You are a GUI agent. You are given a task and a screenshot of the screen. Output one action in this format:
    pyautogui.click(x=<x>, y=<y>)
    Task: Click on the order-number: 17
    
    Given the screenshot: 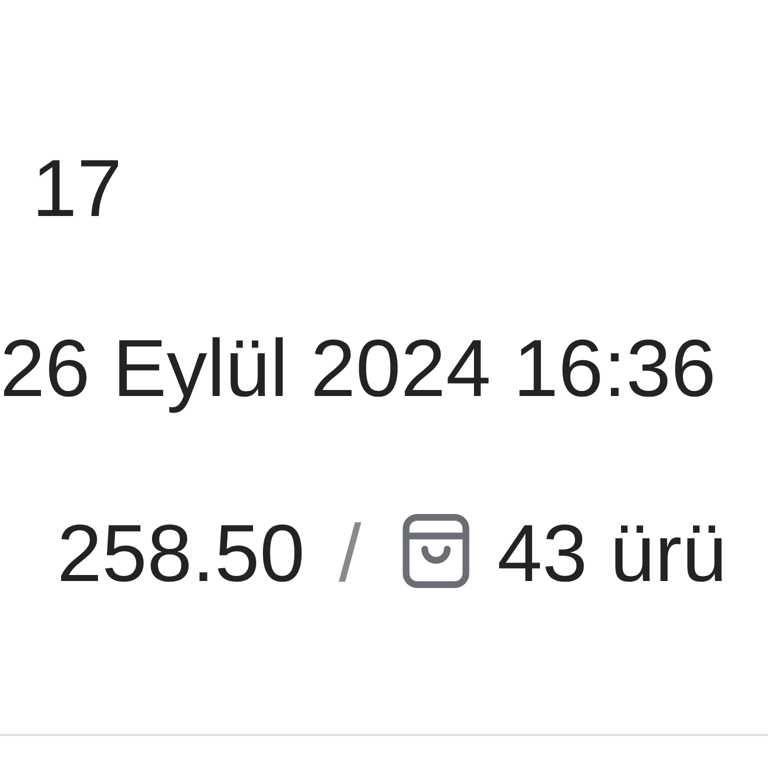 What is the action you would take?
    pyautogui.click(x=77, y=189)
    